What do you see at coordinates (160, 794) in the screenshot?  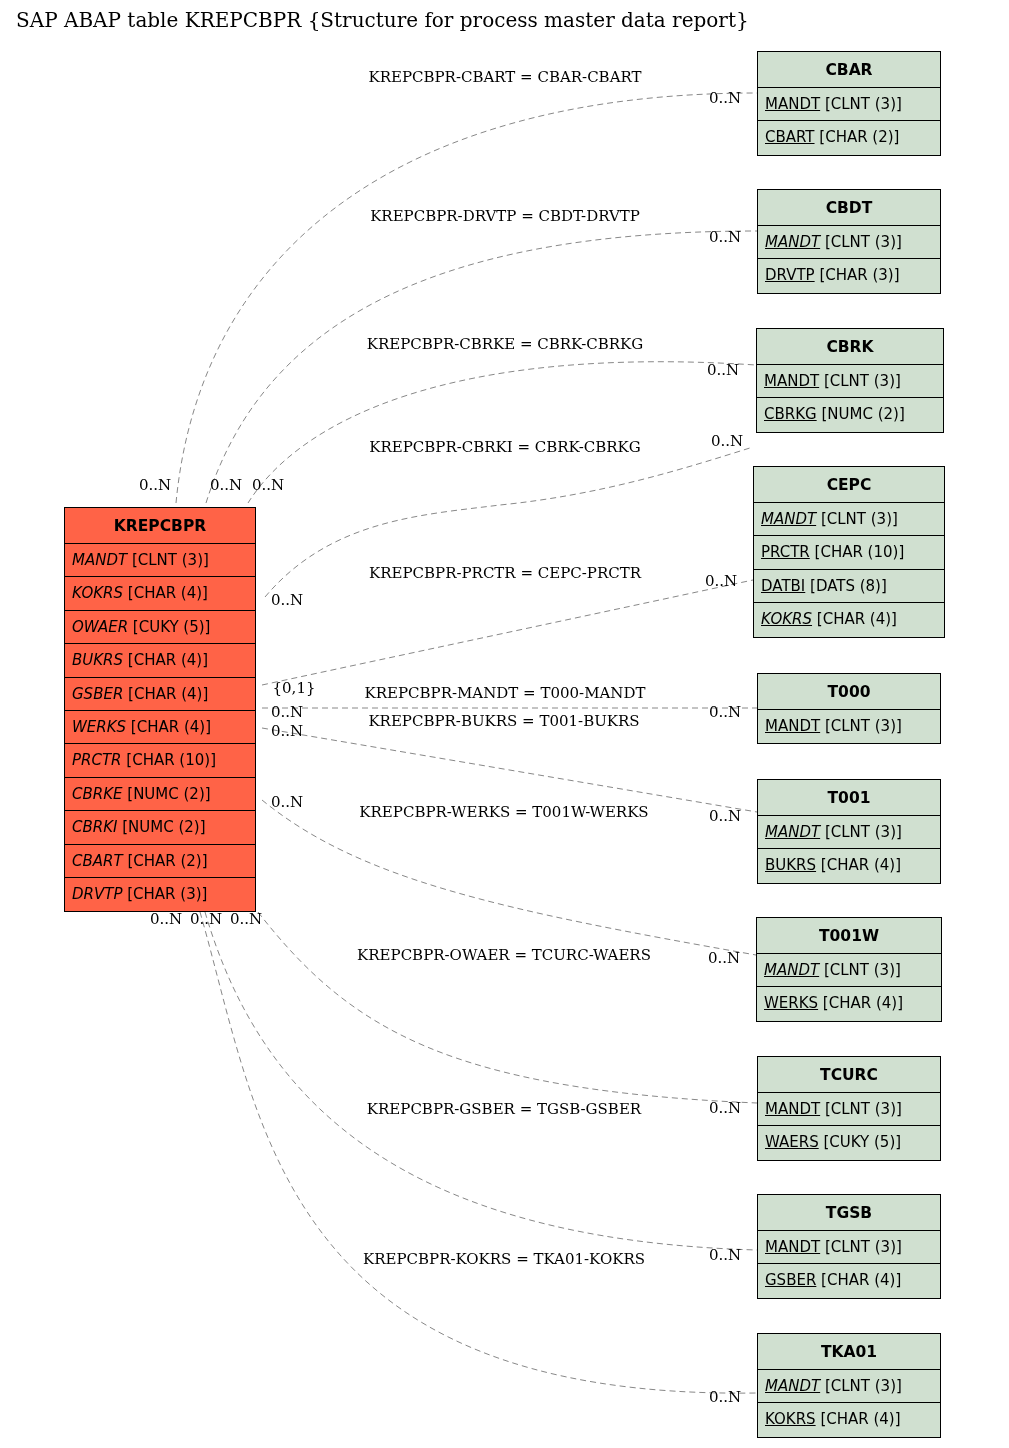 I see `table-field: CBRKE [NUMC (2)]` at bounding box center [160, 794].